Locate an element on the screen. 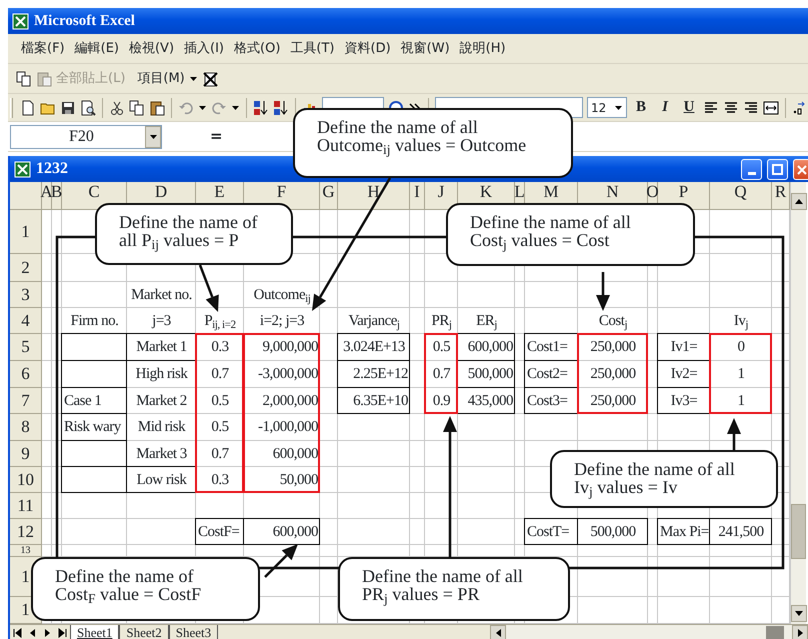  row-header: 13 is located at coordinates (26, 551).